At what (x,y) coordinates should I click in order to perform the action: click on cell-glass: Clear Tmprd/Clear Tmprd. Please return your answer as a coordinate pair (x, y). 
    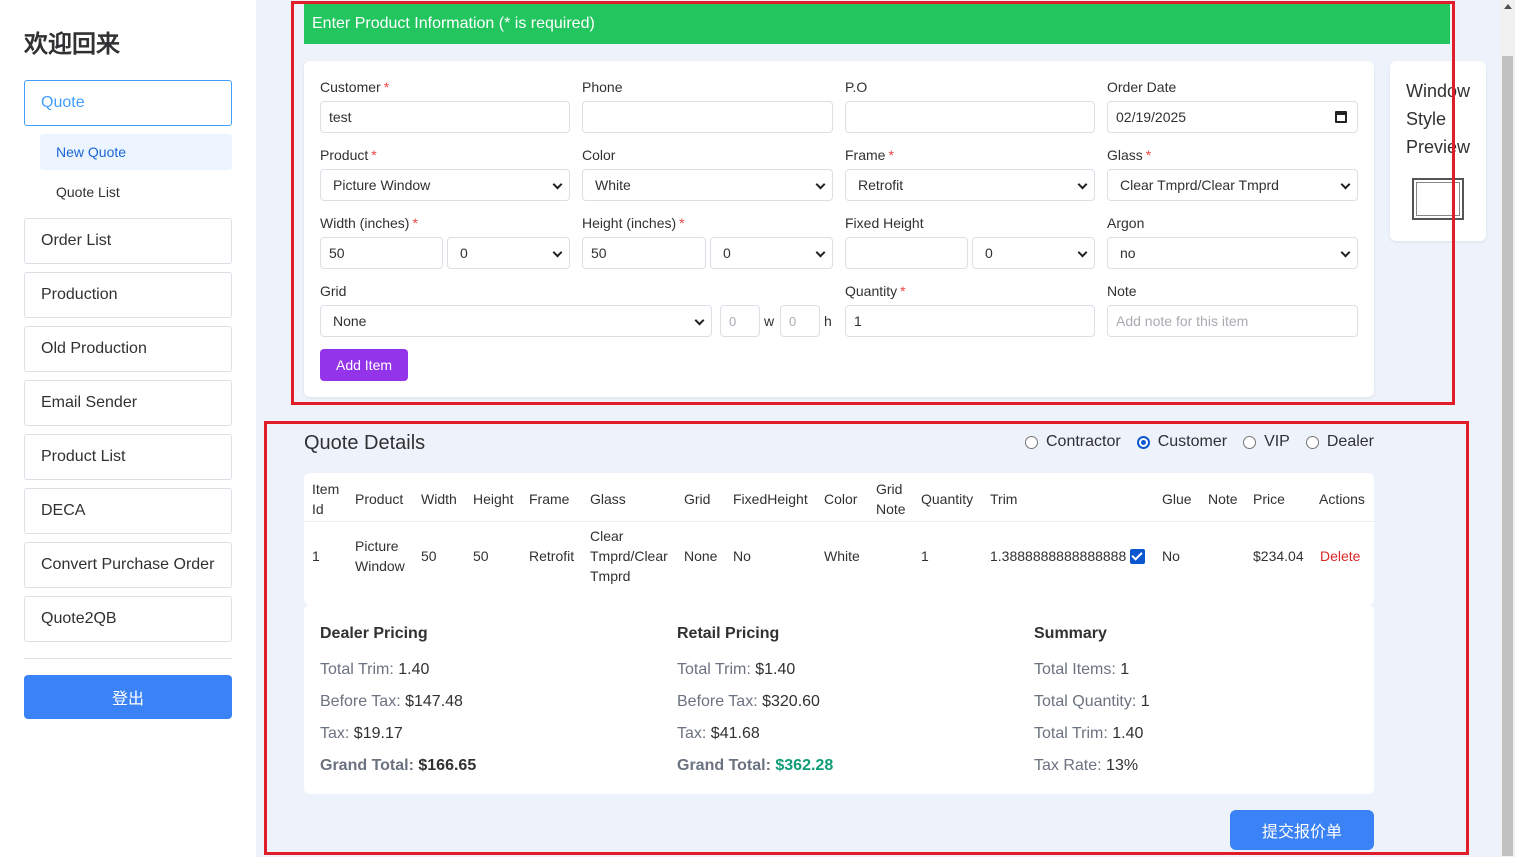
    Looking at the image, I should click on (629, 556).